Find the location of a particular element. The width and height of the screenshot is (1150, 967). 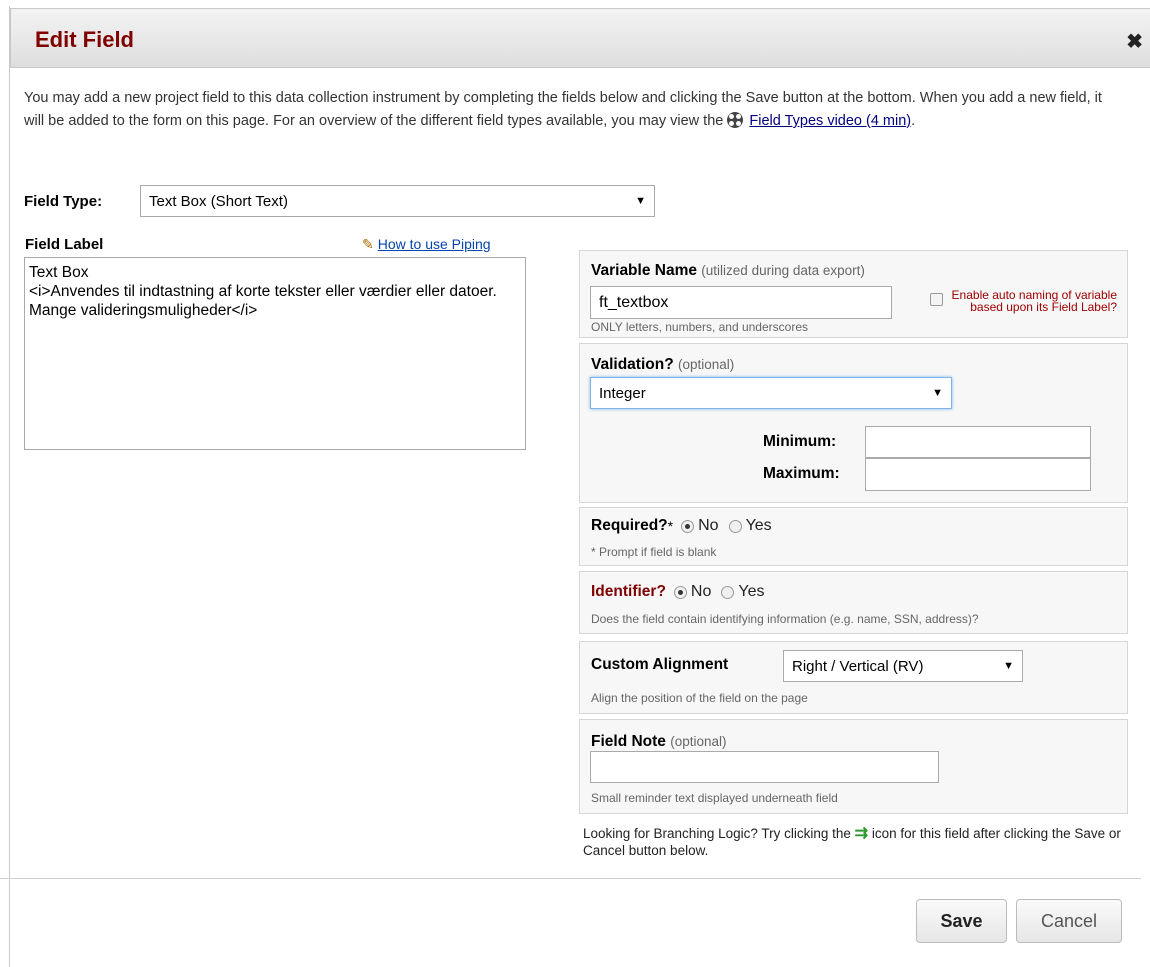

variable-name-hint: ONLY letters, numbers, and underscores is located at coordinates (699, 327).